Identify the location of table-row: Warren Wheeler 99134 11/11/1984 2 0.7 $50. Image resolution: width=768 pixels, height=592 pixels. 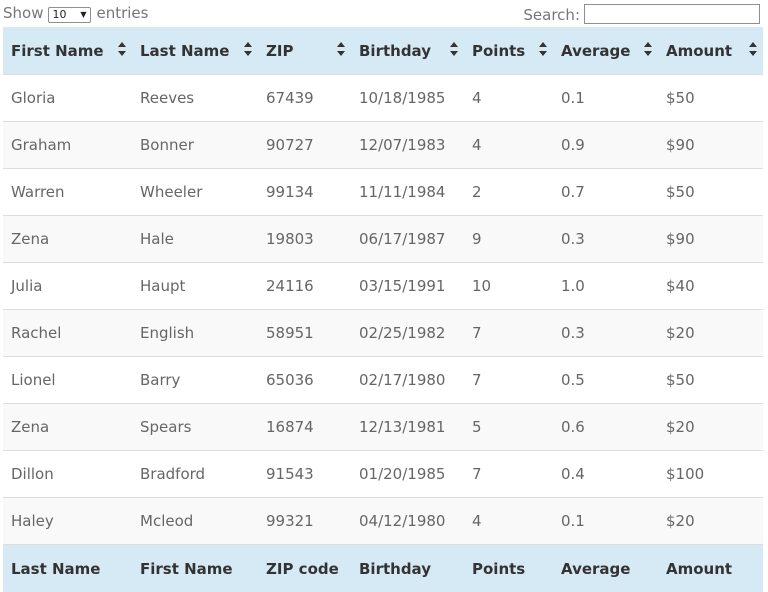
(383, 192).